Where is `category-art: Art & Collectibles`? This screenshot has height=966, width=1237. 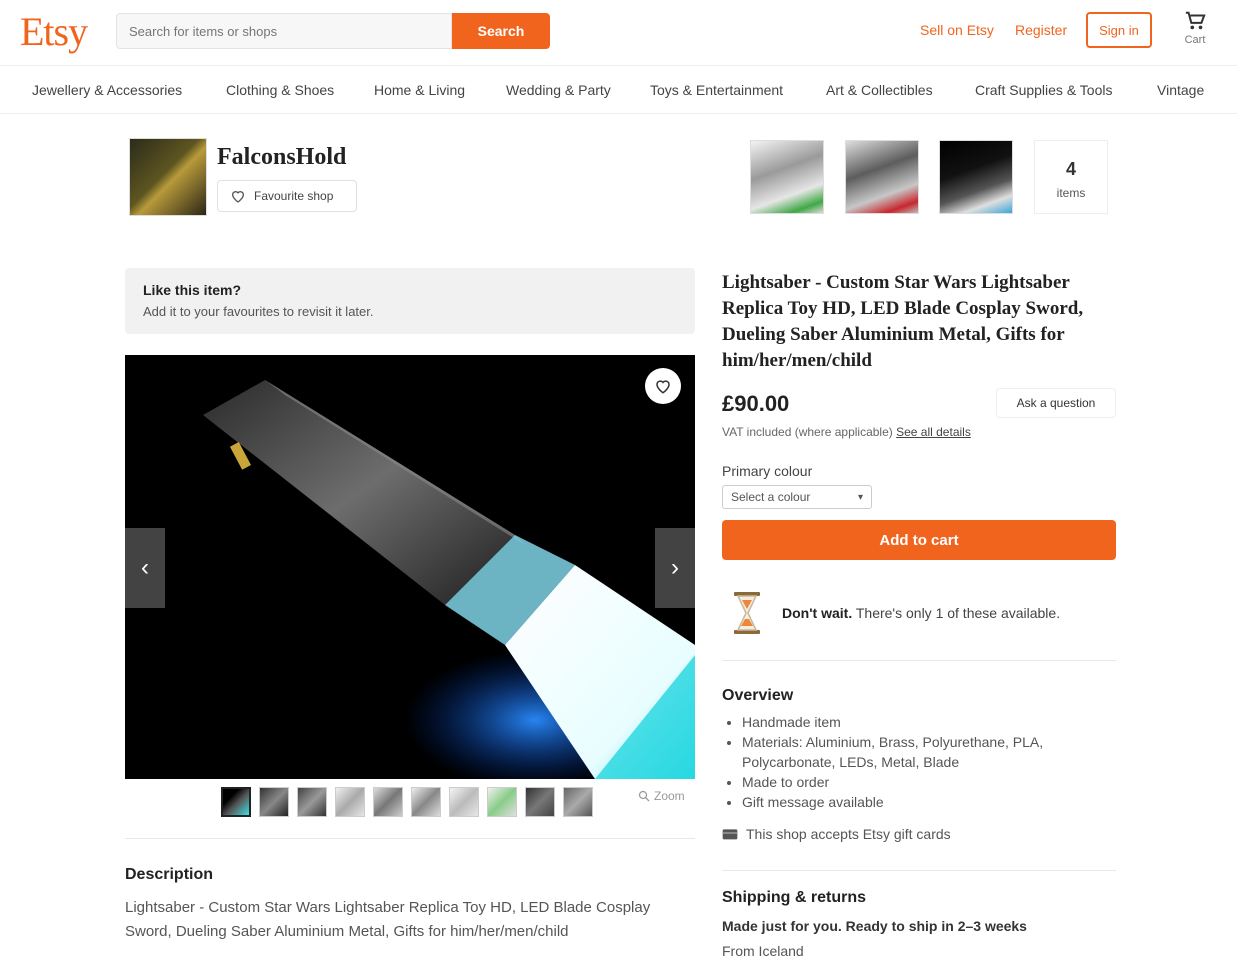 category-art: Art & Collectibles is located at coordinates (879, 90).